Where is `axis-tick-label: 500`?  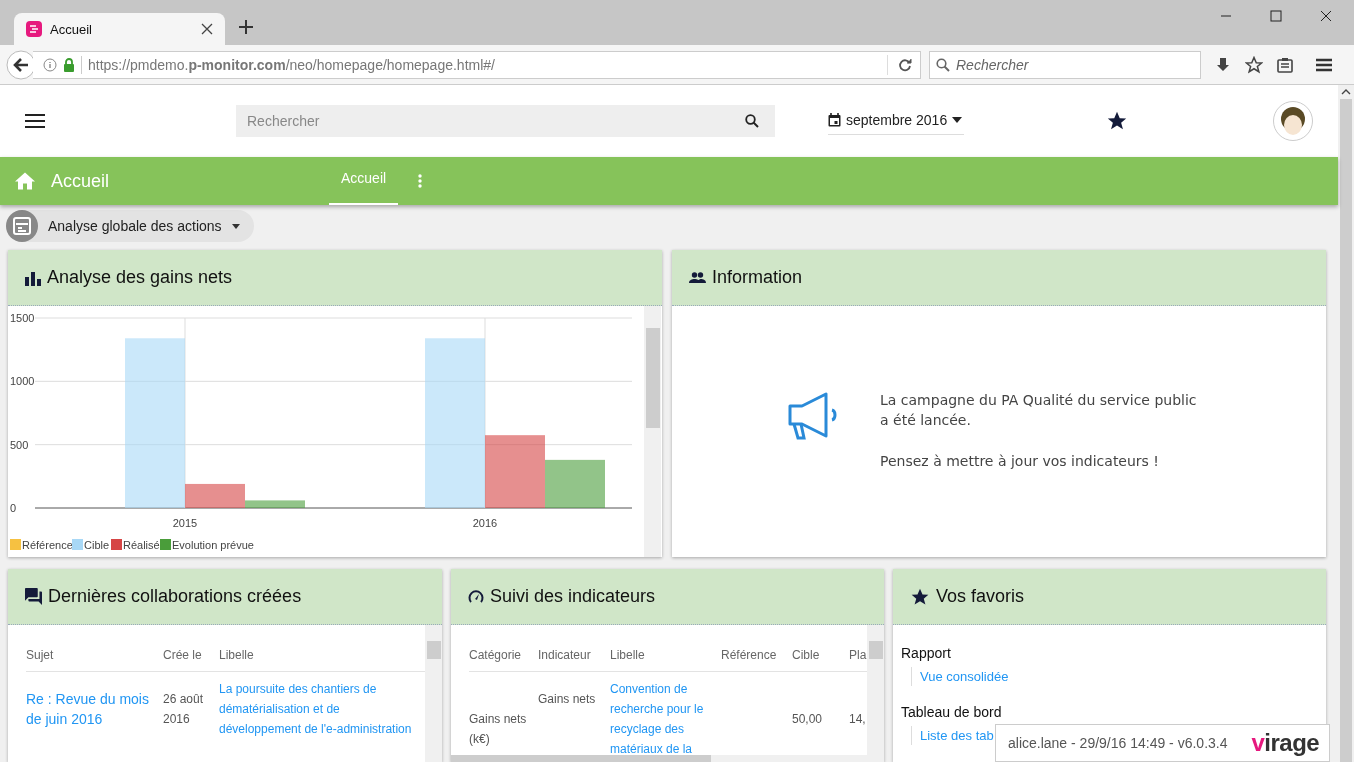 axis-tick-label: 500 is located at coordinates (19, 444).